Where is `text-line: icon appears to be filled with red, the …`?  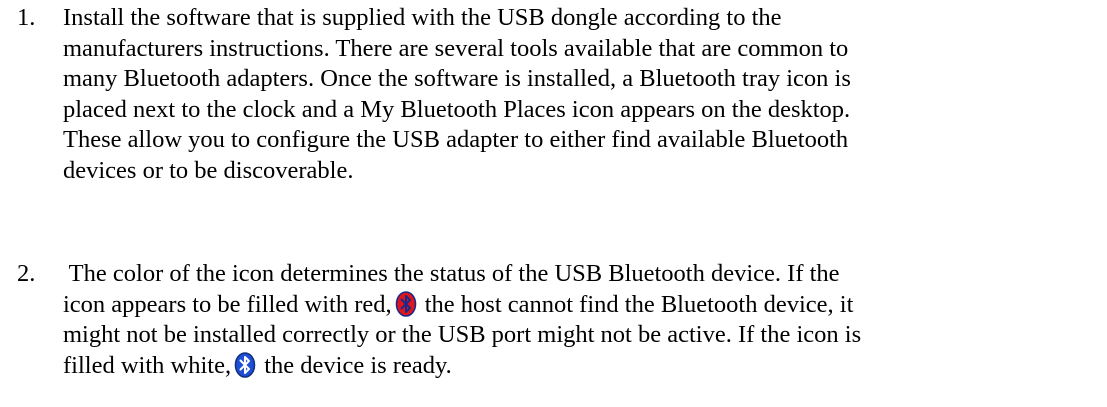 text-line: icon appears to be filled with red, the … is located at coordinates (583, 305).